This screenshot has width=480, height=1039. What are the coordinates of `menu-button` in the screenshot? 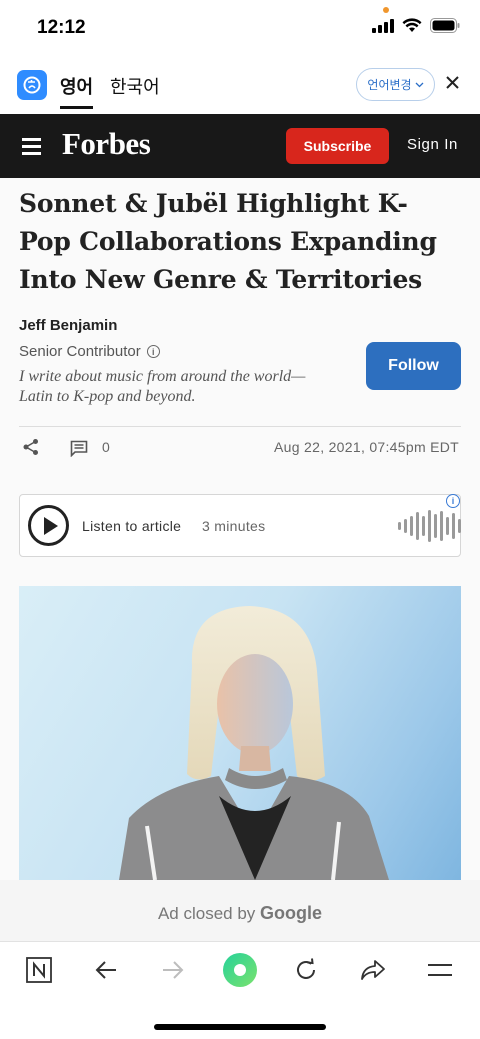 It's located at (440, 970).